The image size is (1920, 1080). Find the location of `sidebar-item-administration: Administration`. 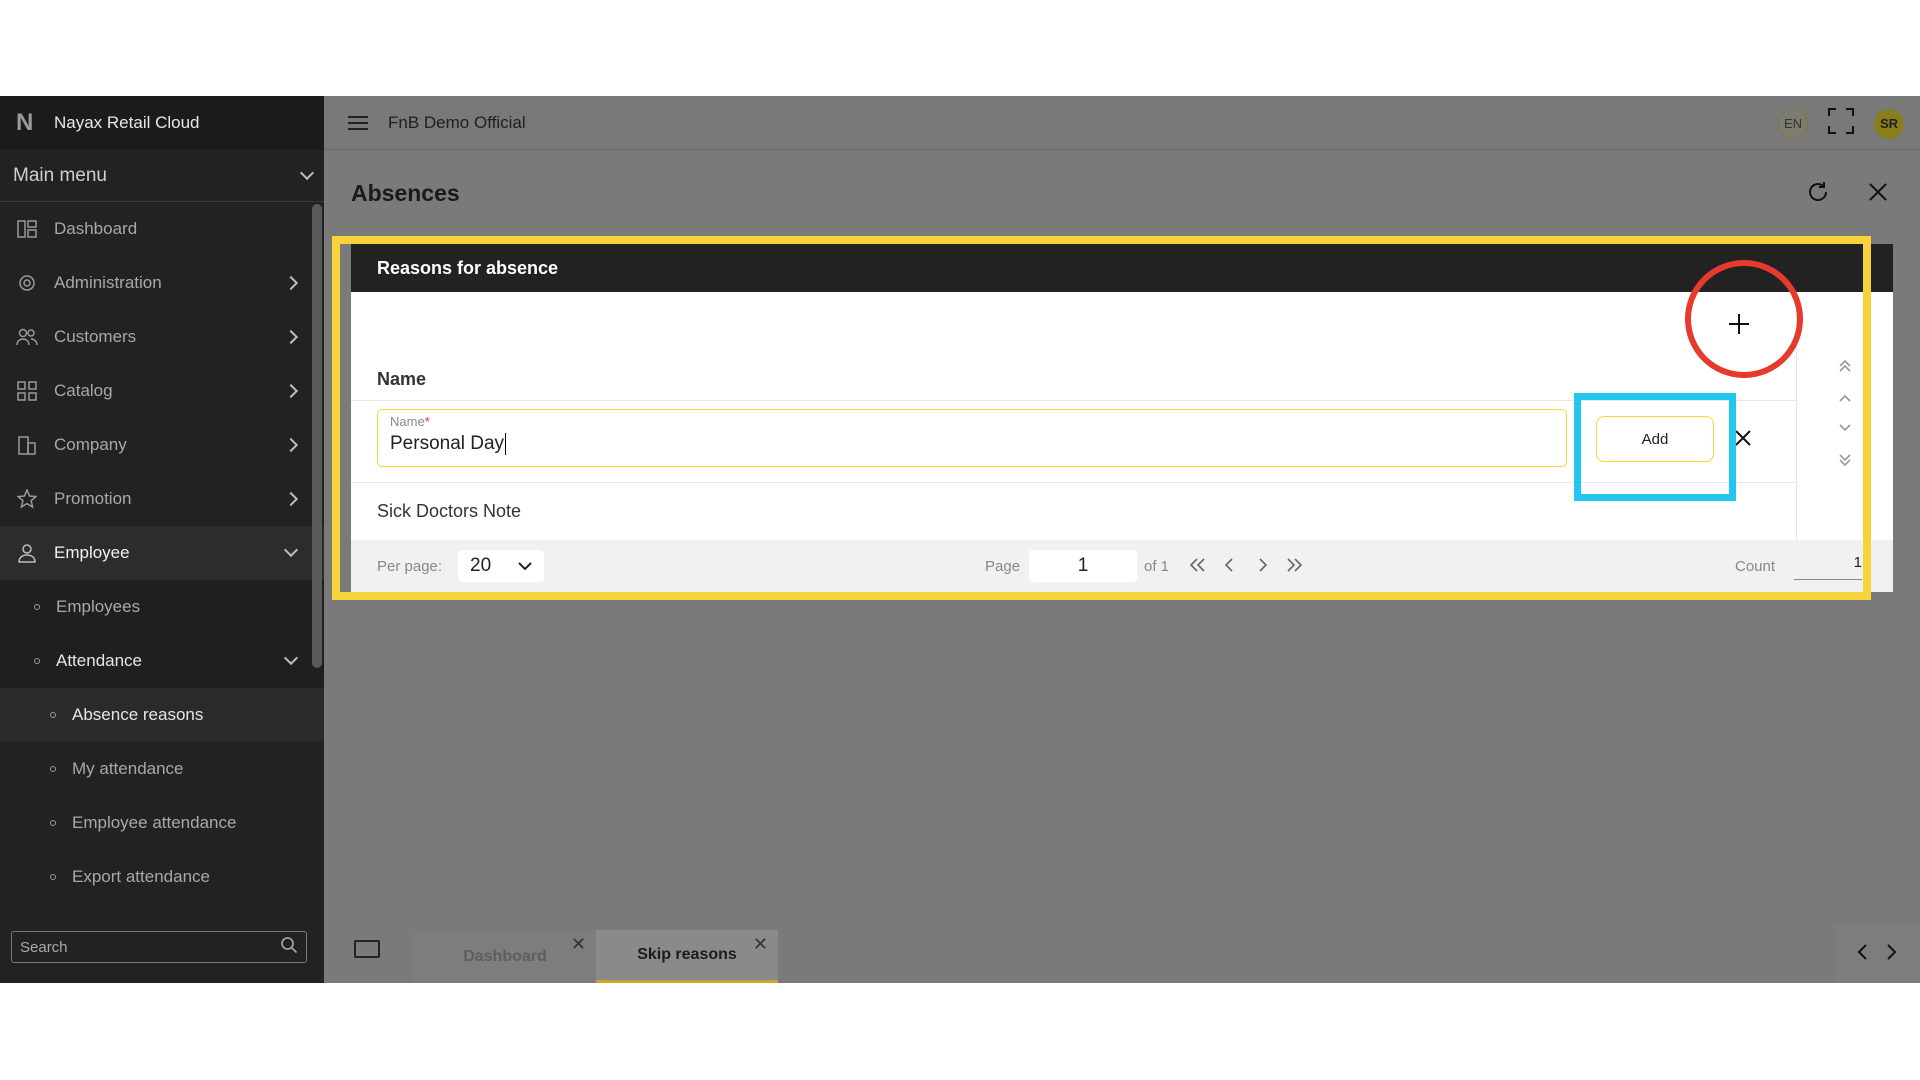

sidebar-item-administration: Administration is located at coordinates (162, 283).